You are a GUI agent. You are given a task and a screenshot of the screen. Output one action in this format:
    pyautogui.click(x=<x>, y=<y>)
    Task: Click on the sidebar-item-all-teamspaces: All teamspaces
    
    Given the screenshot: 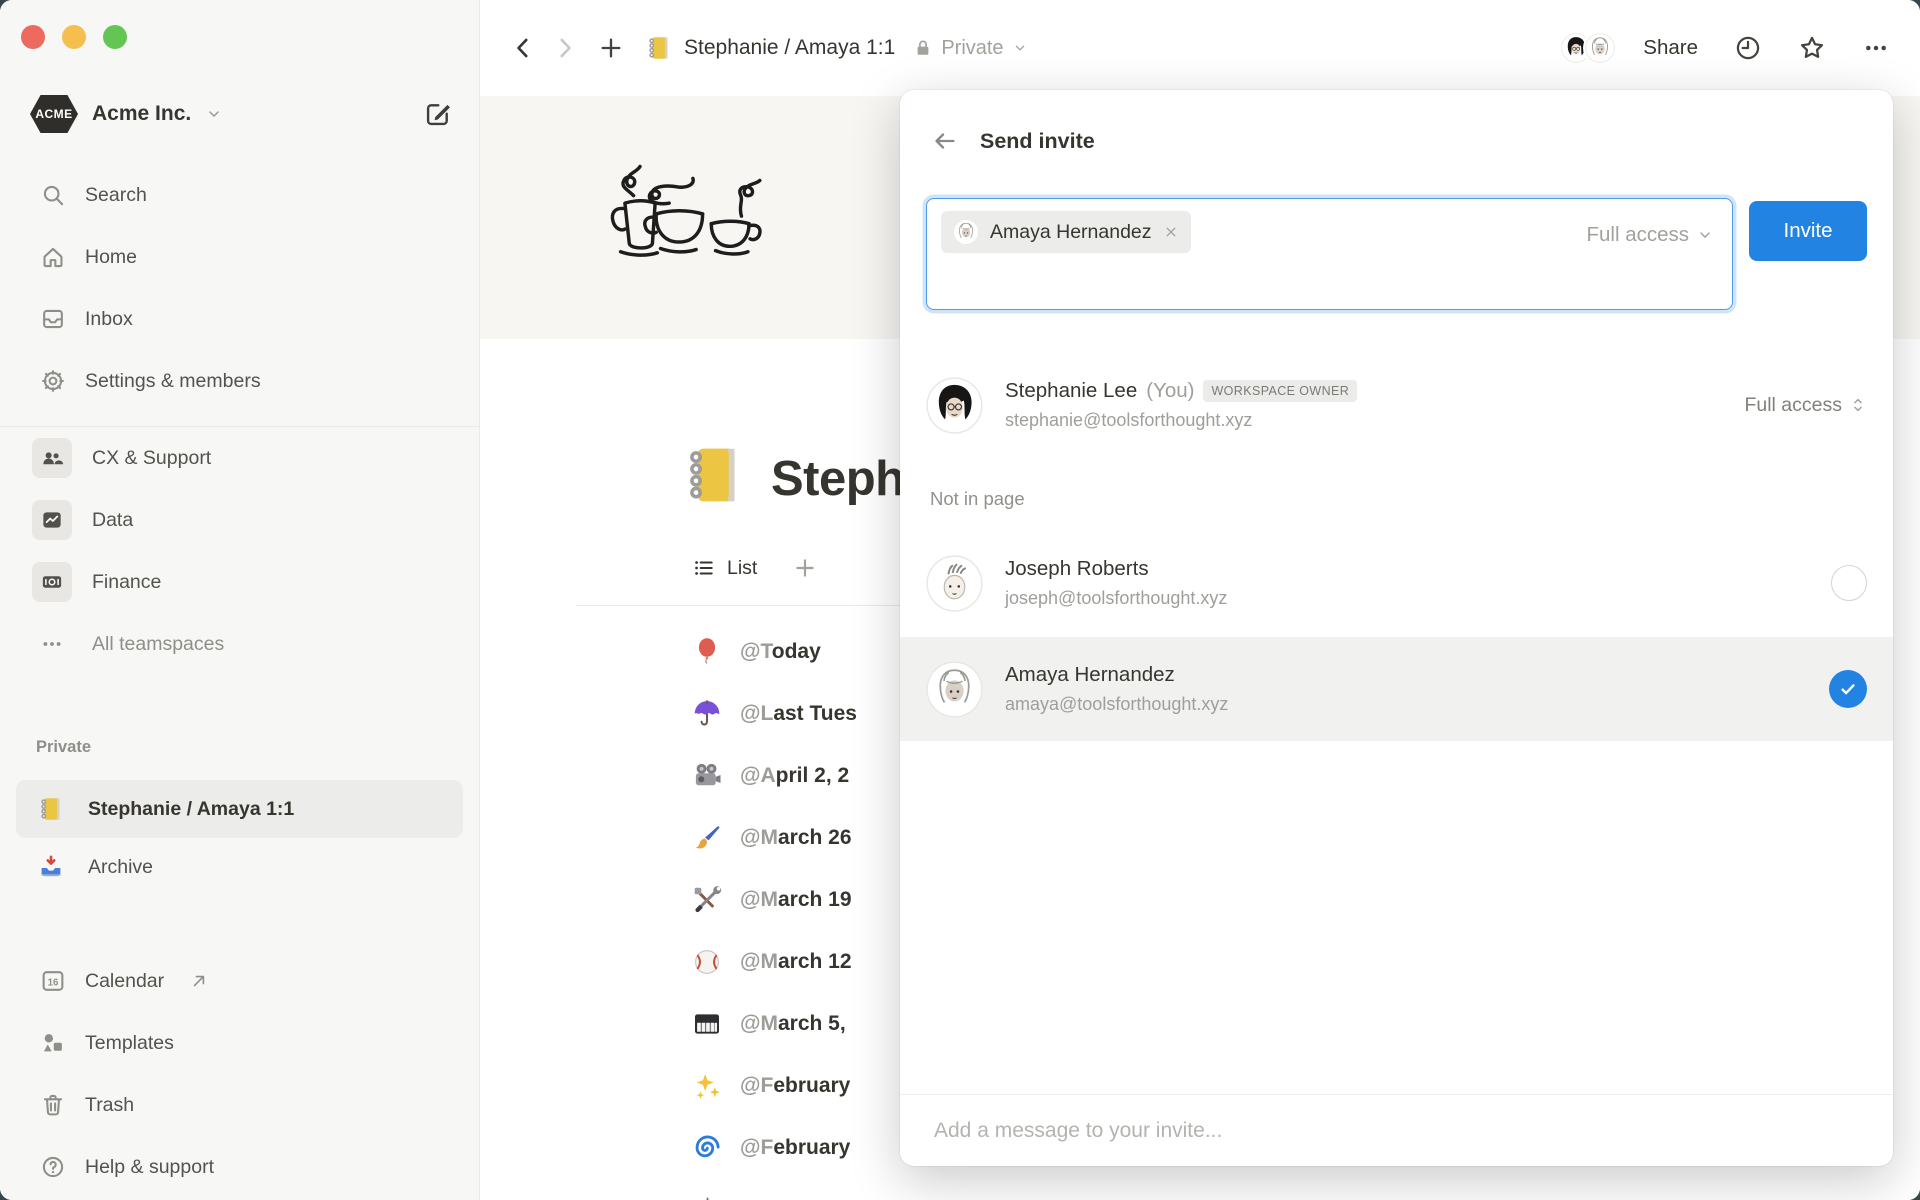 What is the action you would take?
    pyautogui.click(x=239, y=644)
    